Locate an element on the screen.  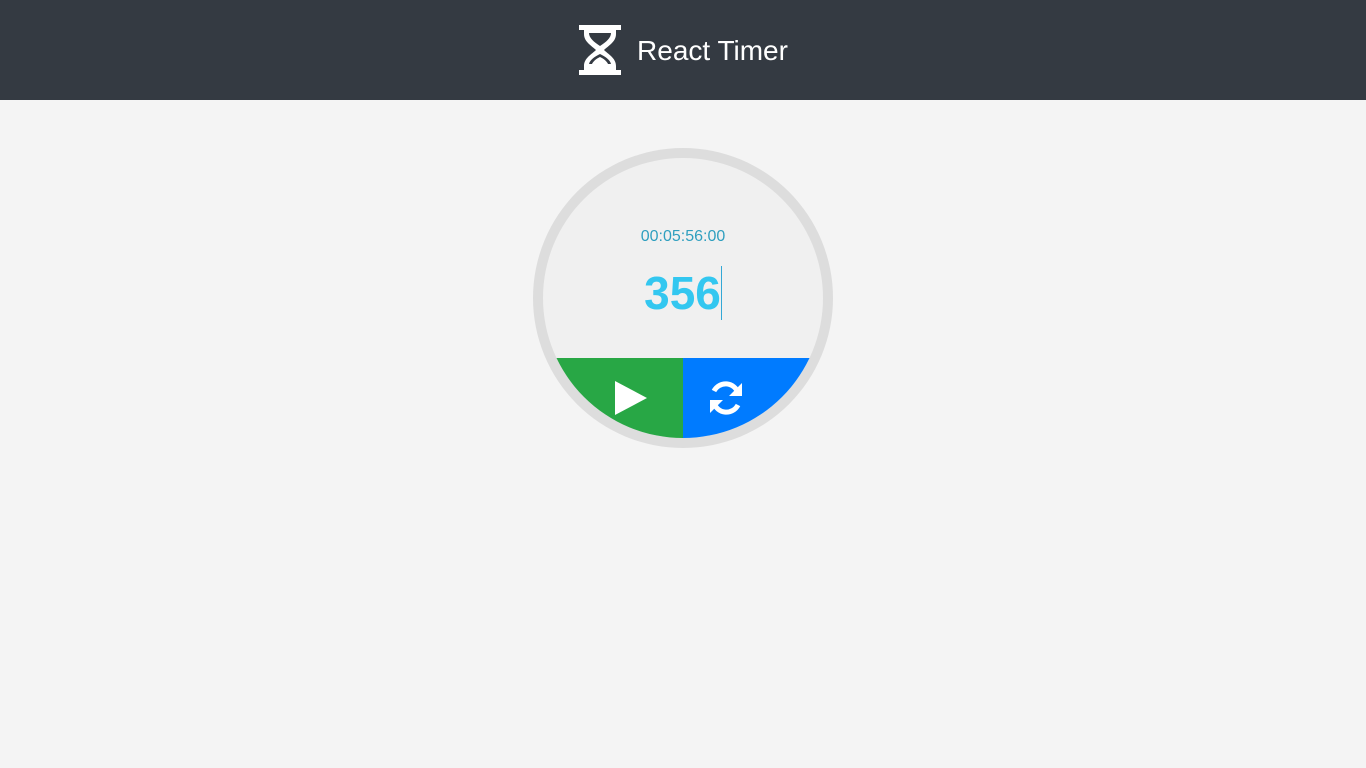
app-title: React Timer is located at coordinates (712, 50).